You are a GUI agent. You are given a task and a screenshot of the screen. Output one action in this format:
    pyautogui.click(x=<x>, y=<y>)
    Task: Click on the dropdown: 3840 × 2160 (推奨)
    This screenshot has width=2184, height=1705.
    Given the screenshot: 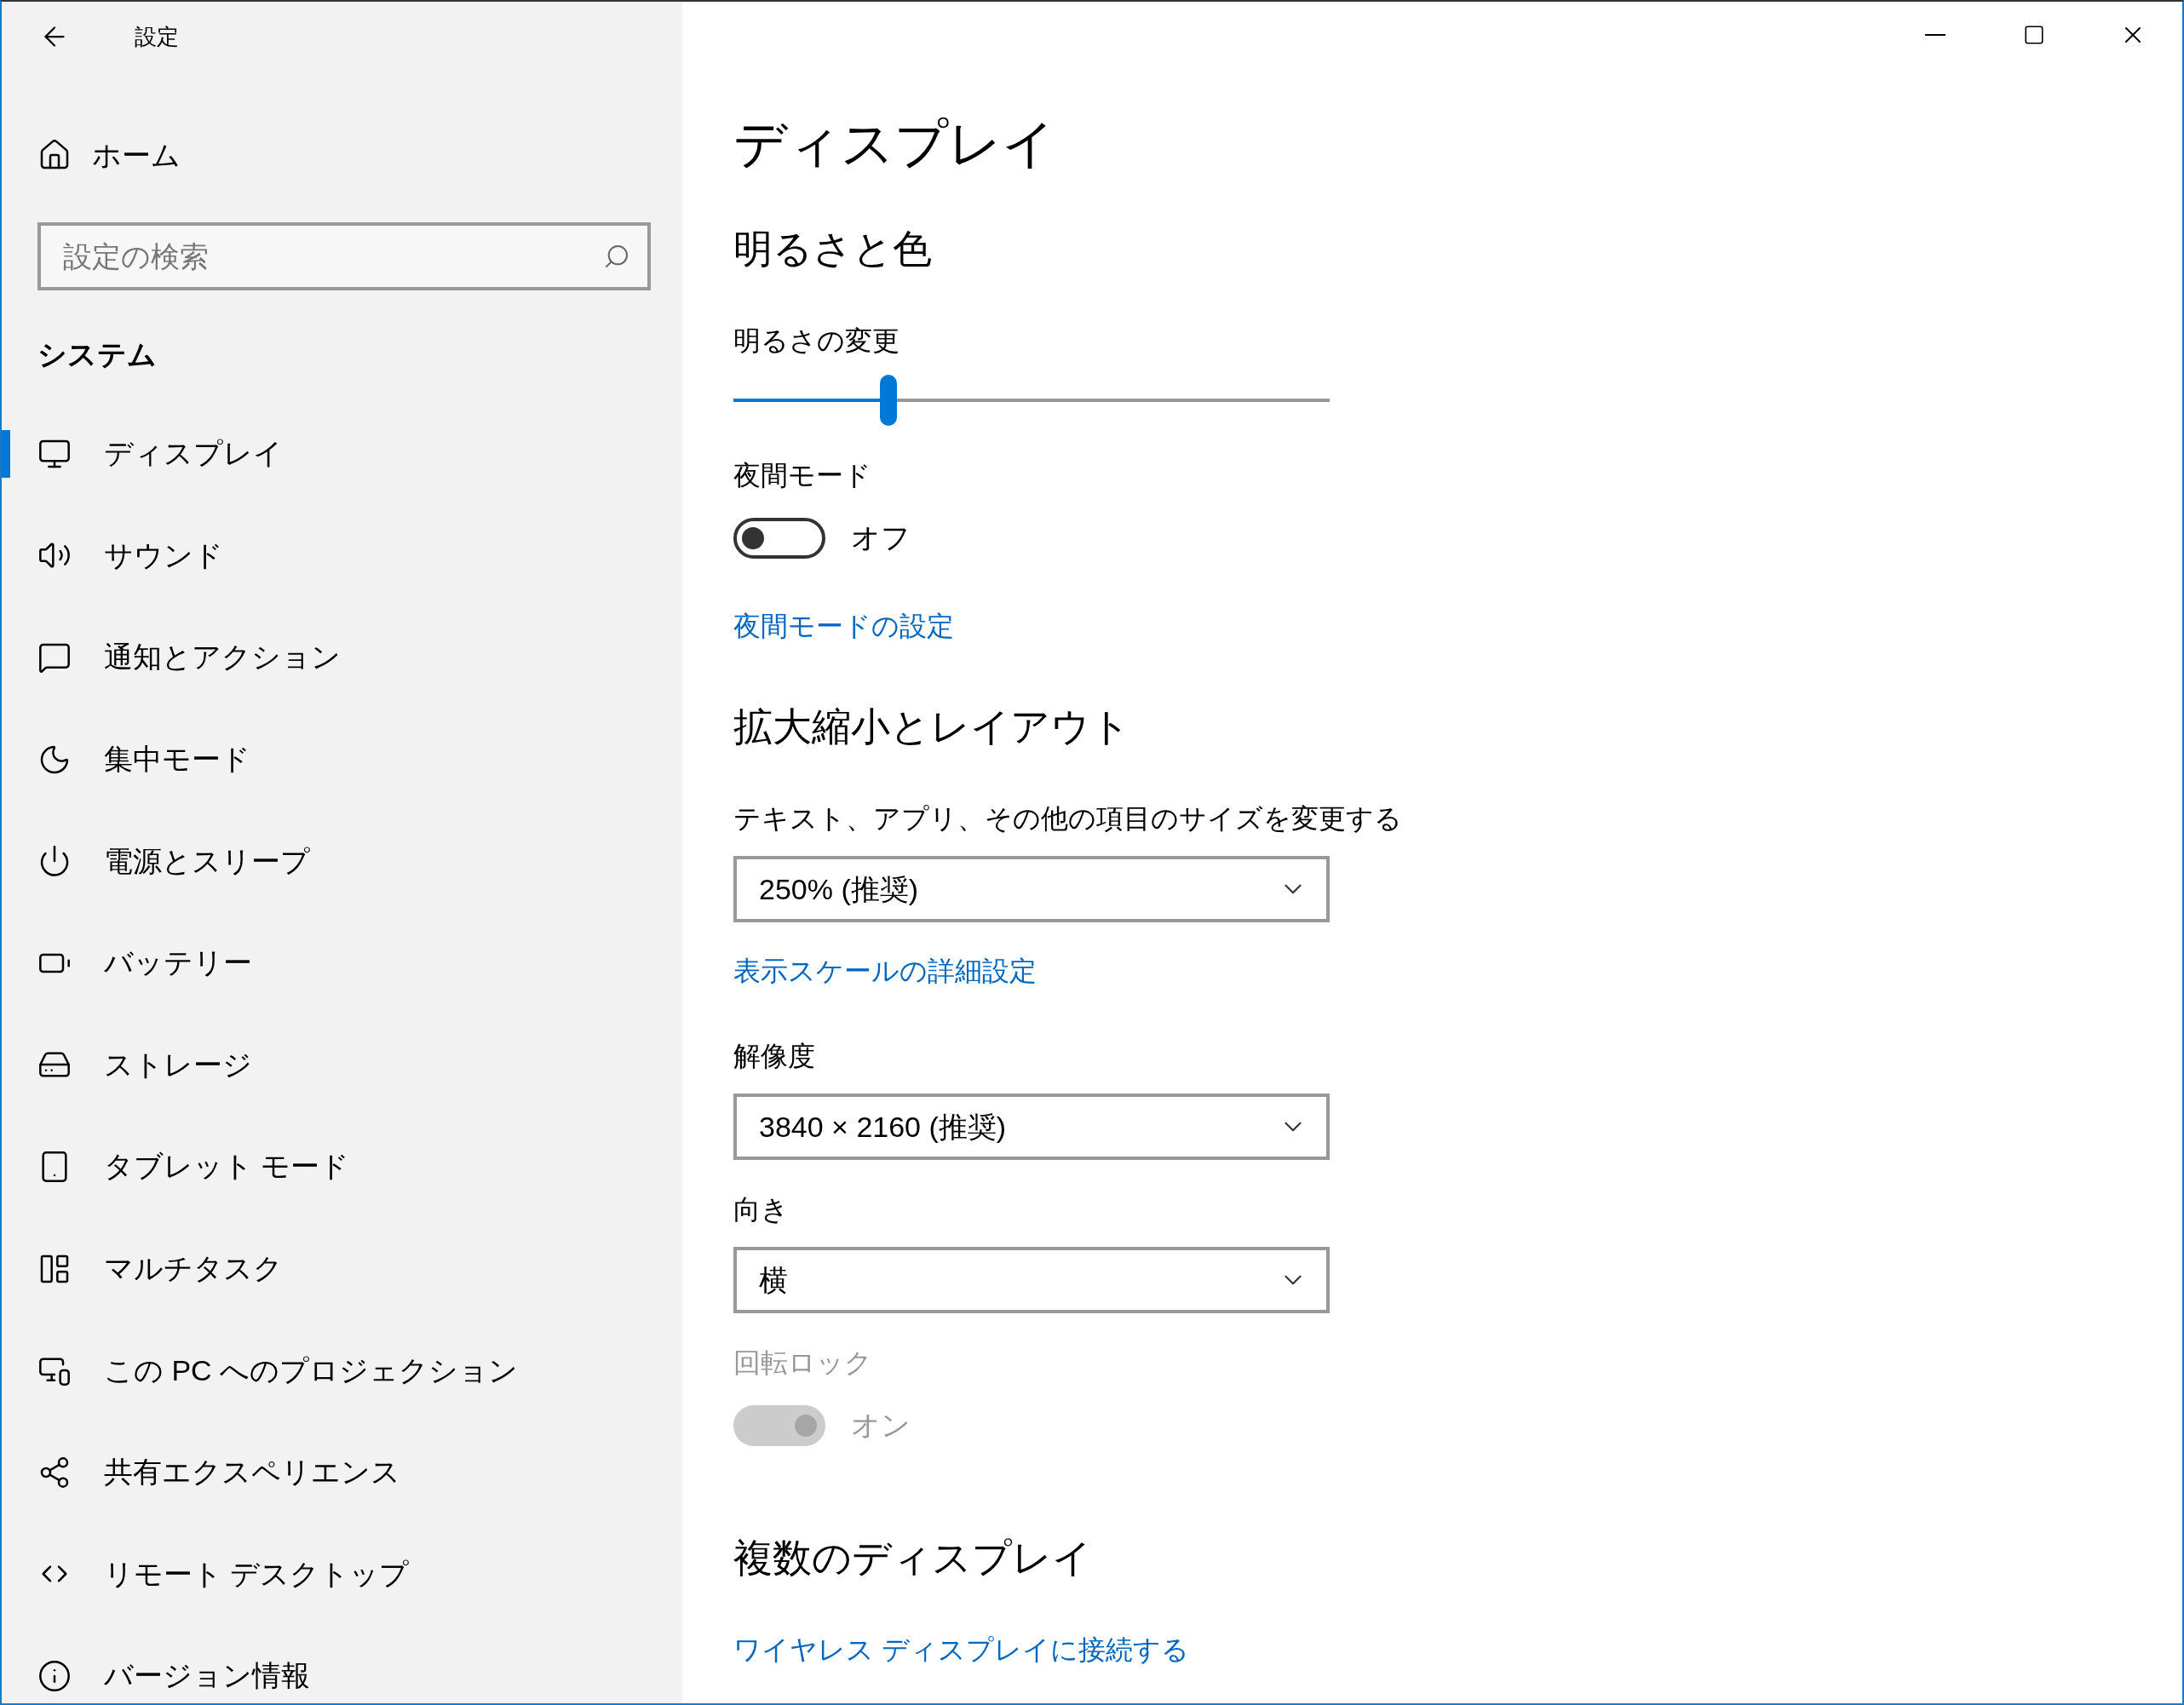 What is the action you would take?
    pyautogui.click(x=1031, y=1127)
    